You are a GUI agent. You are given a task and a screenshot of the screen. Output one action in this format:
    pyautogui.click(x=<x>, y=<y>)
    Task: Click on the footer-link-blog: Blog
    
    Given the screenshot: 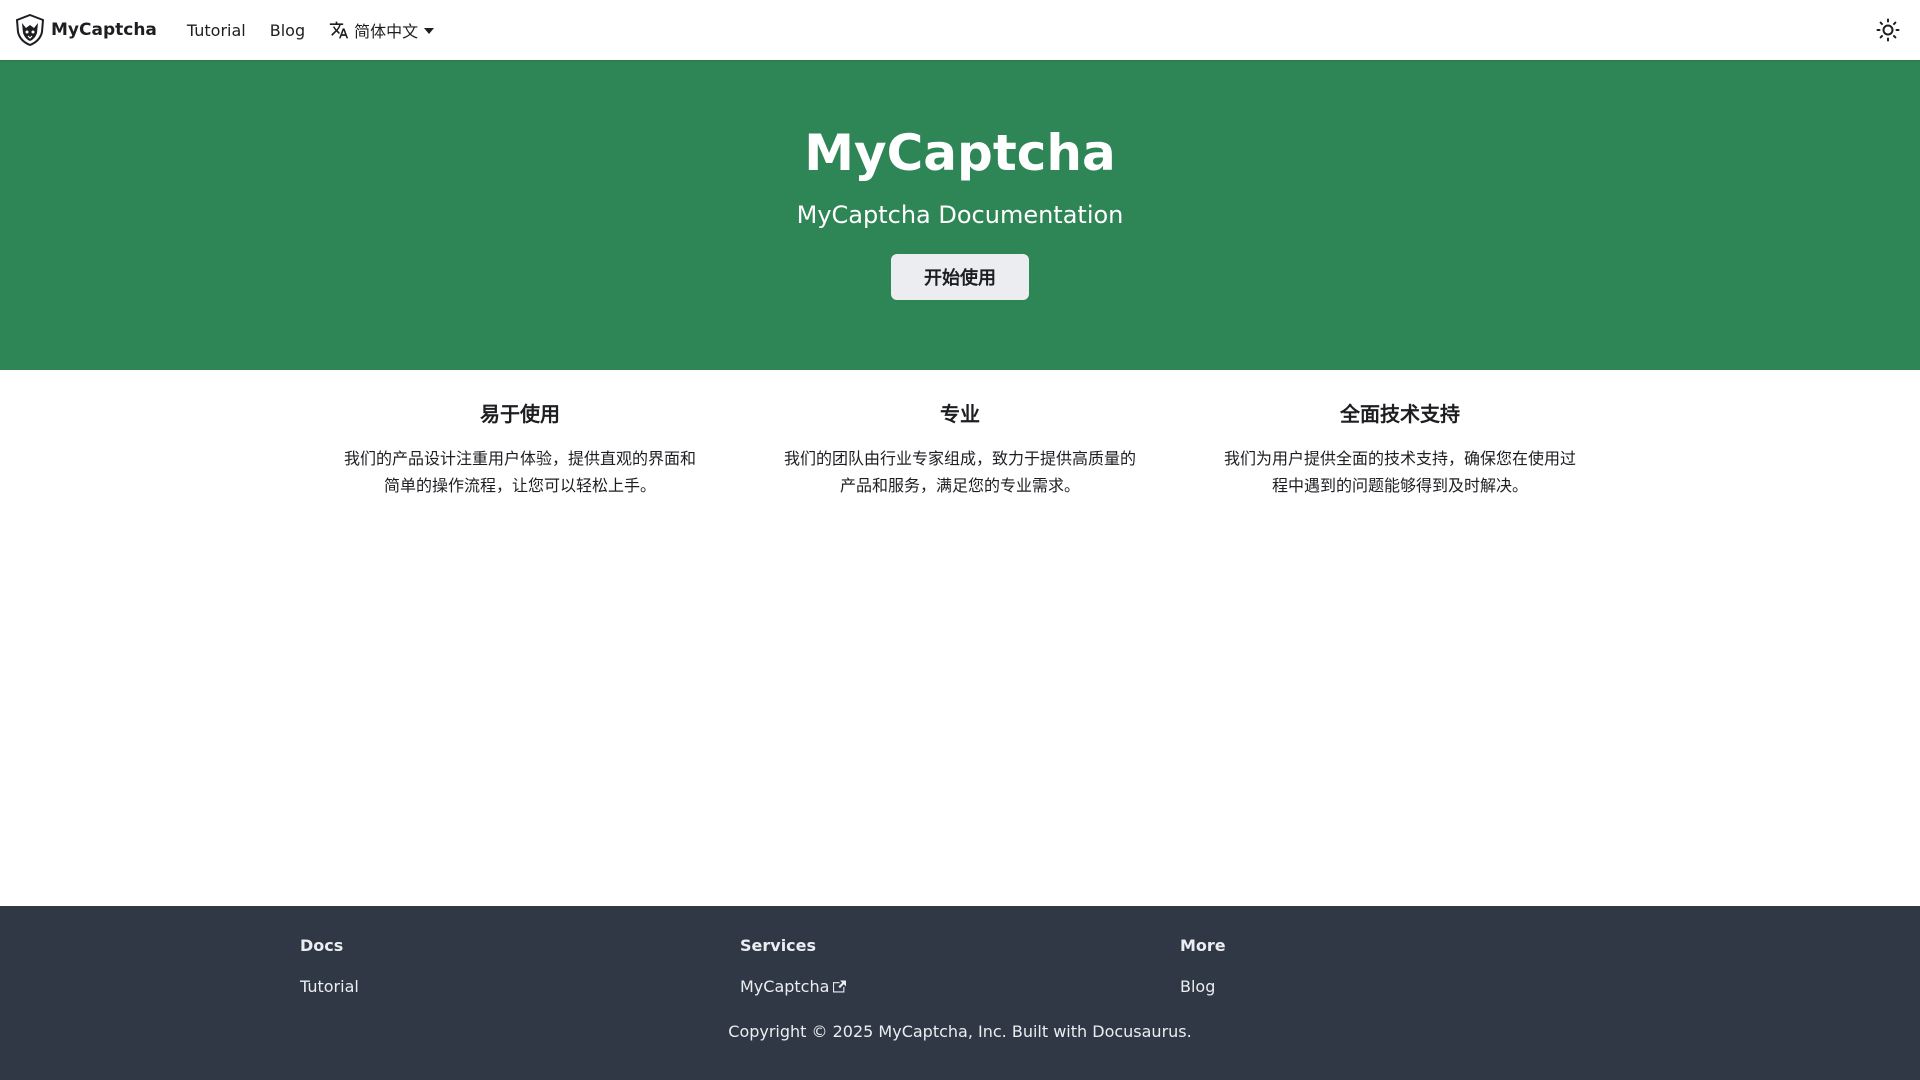 What is the action you would take?
    pyautogui.click(x=1197, y=986)
    